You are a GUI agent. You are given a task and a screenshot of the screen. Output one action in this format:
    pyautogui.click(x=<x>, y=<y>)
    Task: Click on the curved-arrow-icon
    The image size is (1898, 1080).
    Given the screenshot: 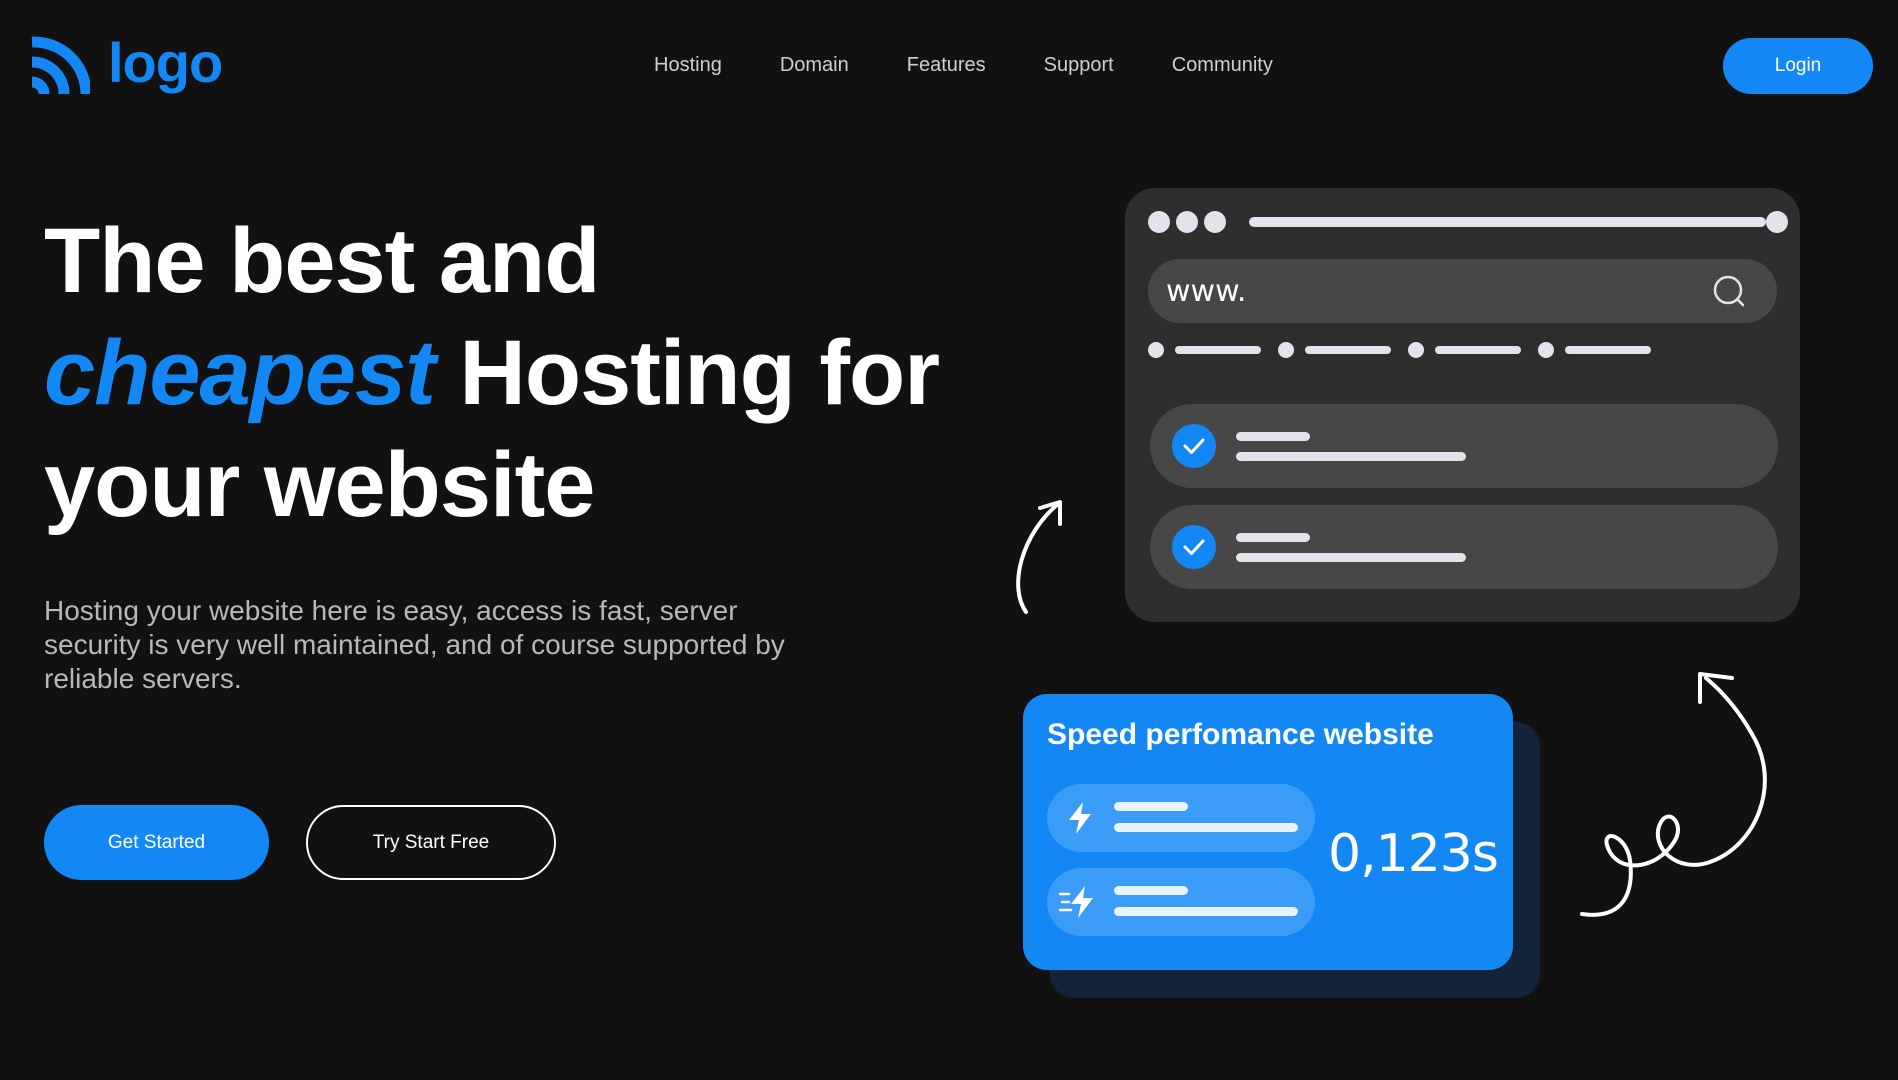 What is the action you would take?
    pyautogui.click(x=1039, y=557)
    